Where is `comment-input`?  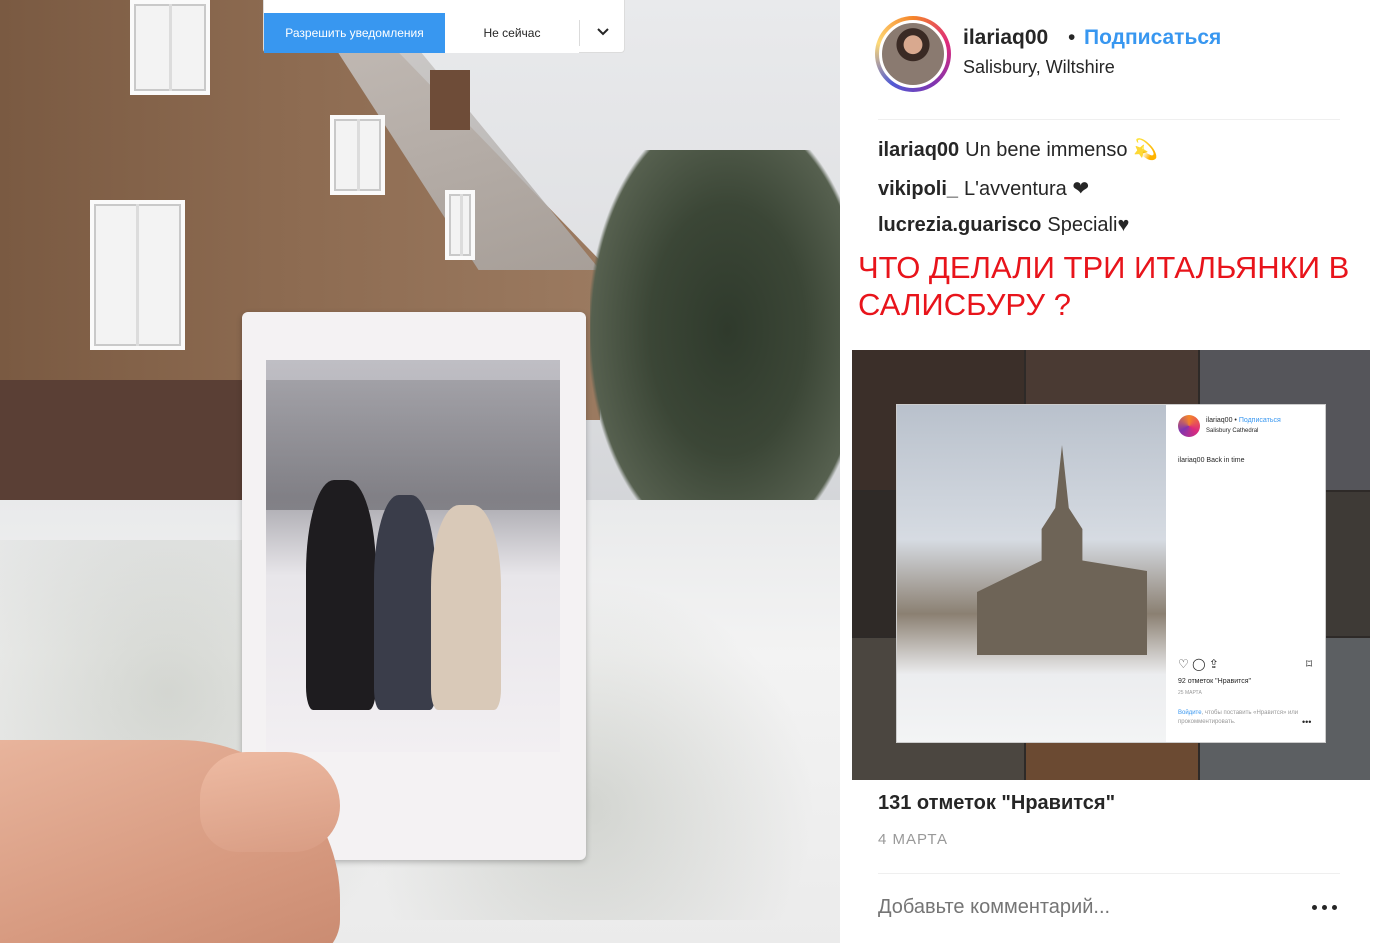 comment-input is located at coordinates (1078, 907).